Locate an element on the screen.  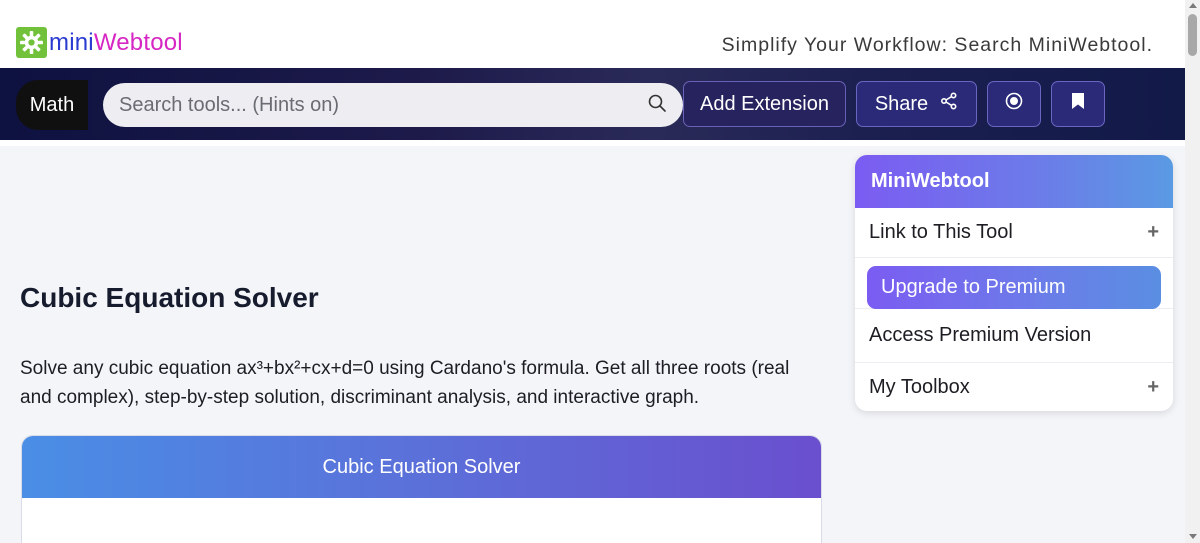
sidebar-item-label: My Toolbox is located at coordinates (919, 386).